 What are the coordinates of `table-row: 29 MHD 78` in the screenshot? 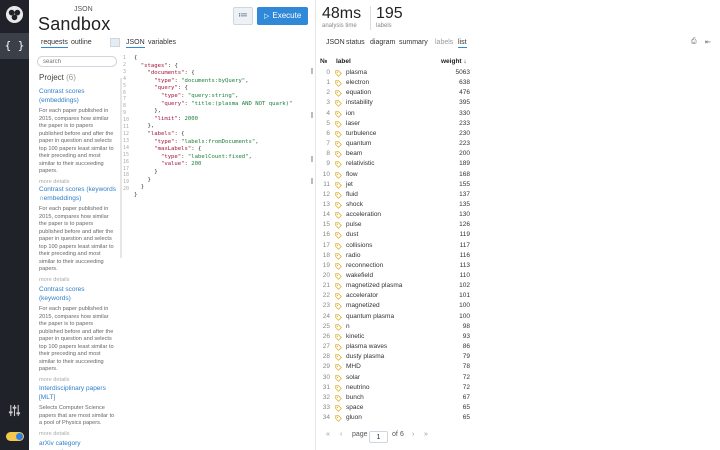 It's located at (393, 367).